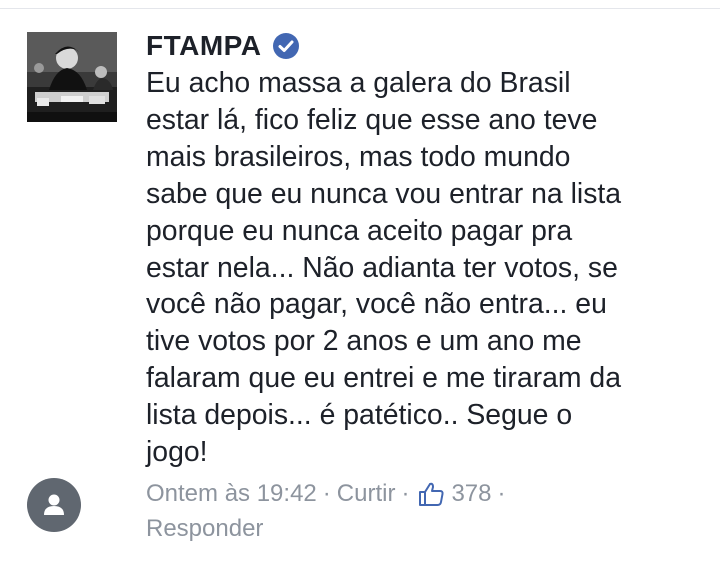 This screenshot has width=720, height=565. Describe the element at coordinates (359, 230) in the screenshot. I see `comment-line: porque eu nunca aceito pagar pra` at that location.